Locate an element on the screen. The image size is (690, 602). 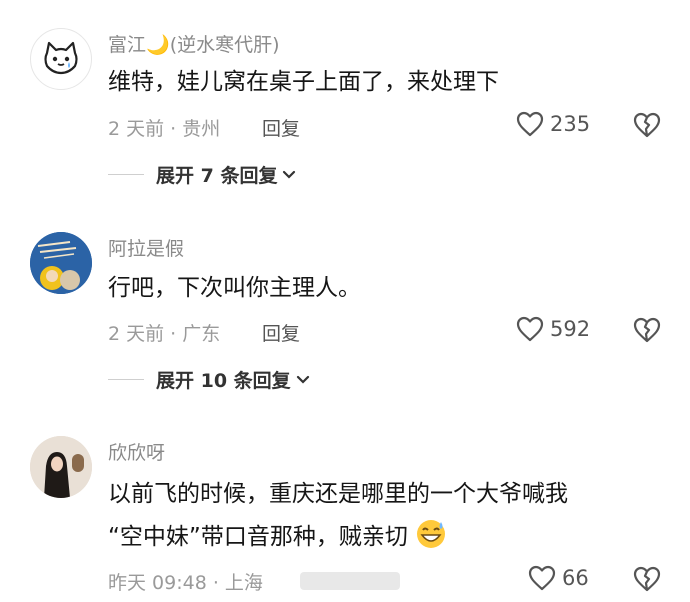
username: 富江🌙(逆水寒代肝) is located at coordinates (194, 43).